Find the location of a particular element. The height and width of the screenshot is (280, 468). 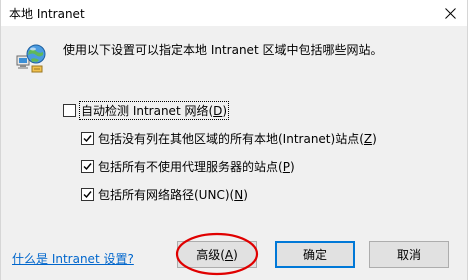

auto-detect-label: 自动检测 Intranet 网络(D) is located at coordinates (154, 110).